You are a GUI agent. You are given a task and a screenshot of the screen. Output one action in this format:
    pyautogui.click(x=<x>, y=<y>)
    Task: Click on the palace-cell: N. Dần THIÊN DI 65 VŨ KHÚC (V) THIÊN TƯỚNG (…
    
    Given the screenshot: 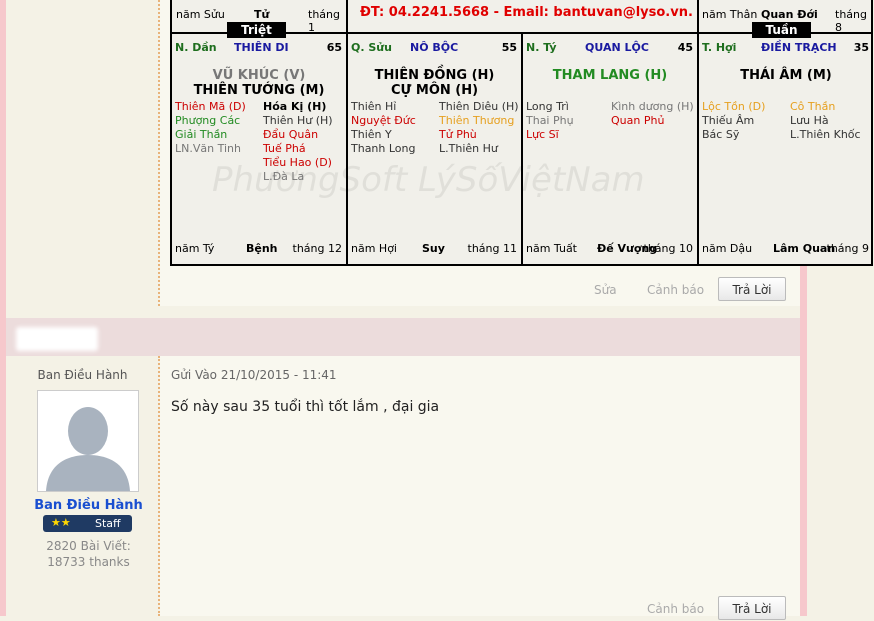 What is the action you would take?
    pyautogui.click(x=260, y=148)
    